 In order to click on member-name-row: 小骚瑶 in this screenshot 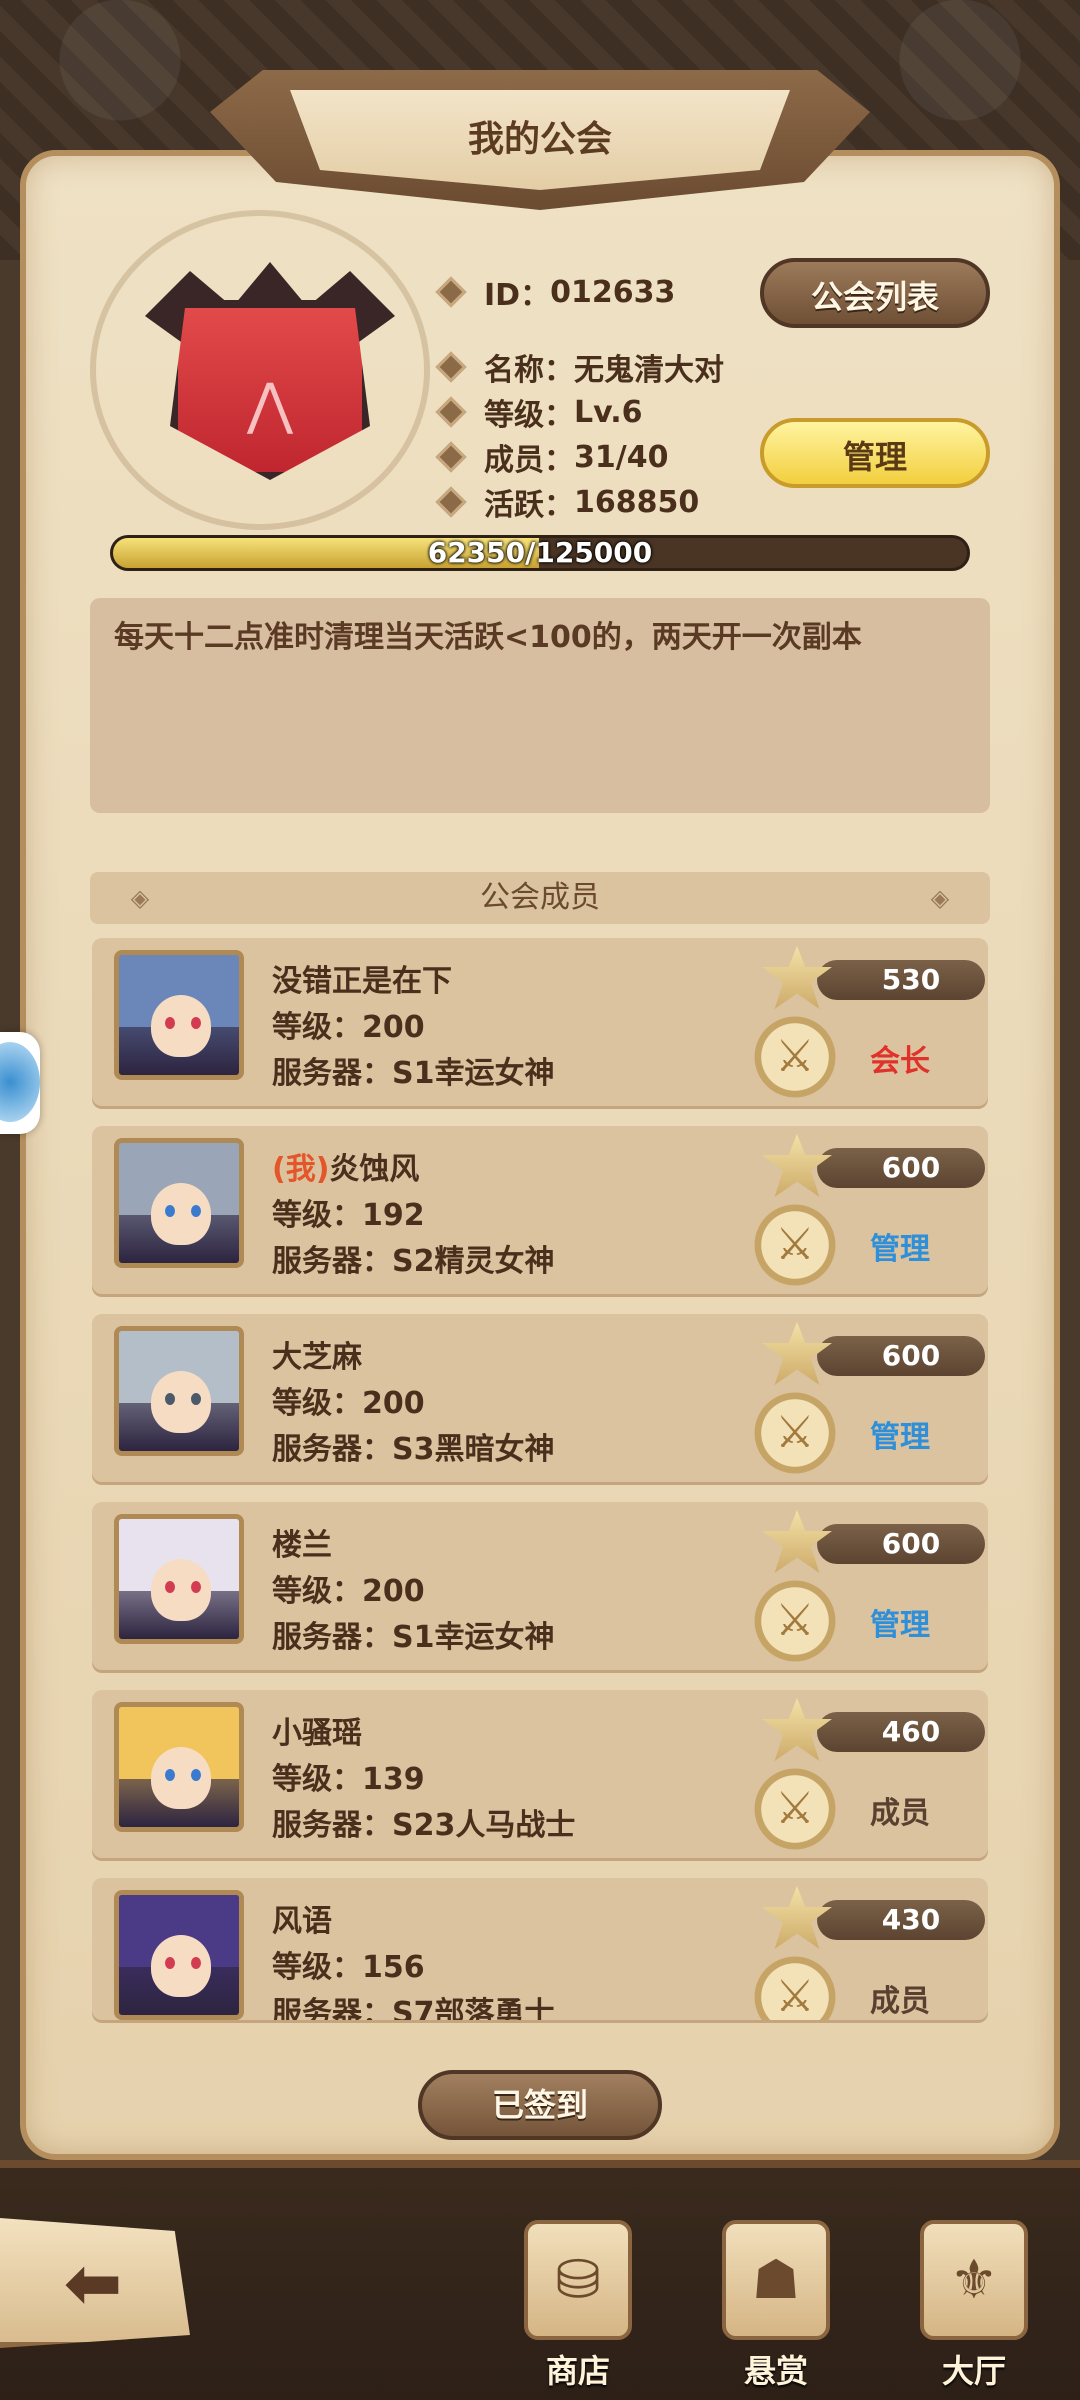, I will do `click(317, 1730)`.